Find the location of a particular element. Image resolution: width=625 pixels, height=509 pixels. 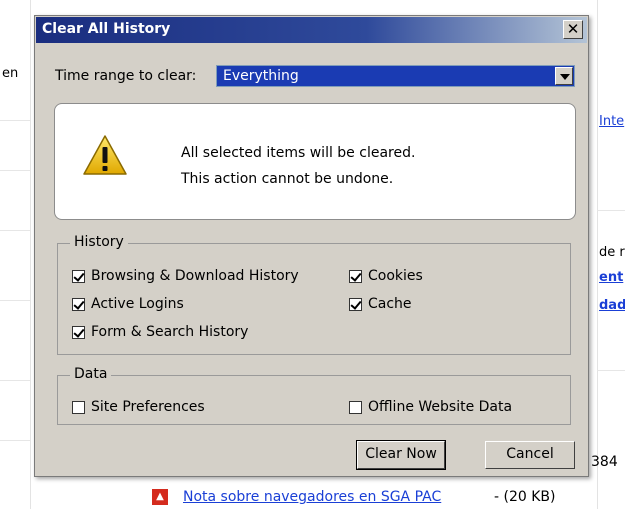

cookies-option: Cookies is located at coordinates (386, 276).